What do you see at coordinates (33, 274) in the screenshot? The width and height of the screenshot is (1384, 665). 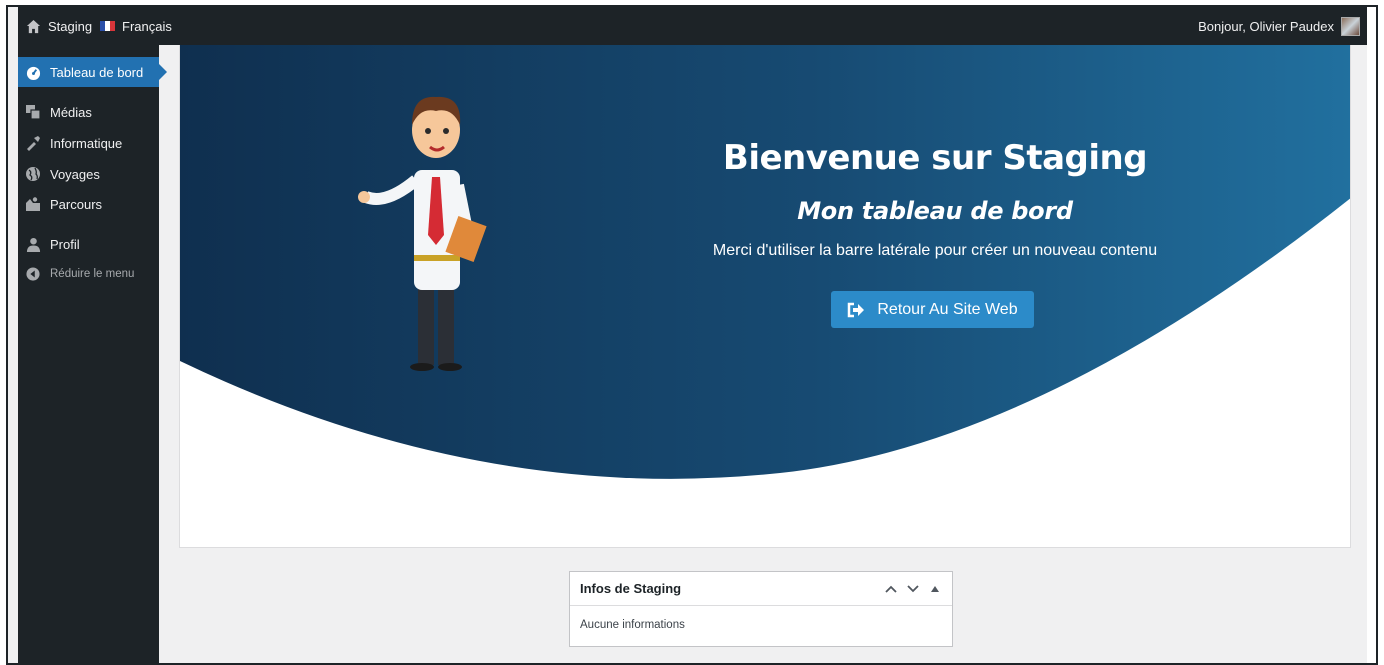 I see `collapse-icon` at bounding box center [33, 274].